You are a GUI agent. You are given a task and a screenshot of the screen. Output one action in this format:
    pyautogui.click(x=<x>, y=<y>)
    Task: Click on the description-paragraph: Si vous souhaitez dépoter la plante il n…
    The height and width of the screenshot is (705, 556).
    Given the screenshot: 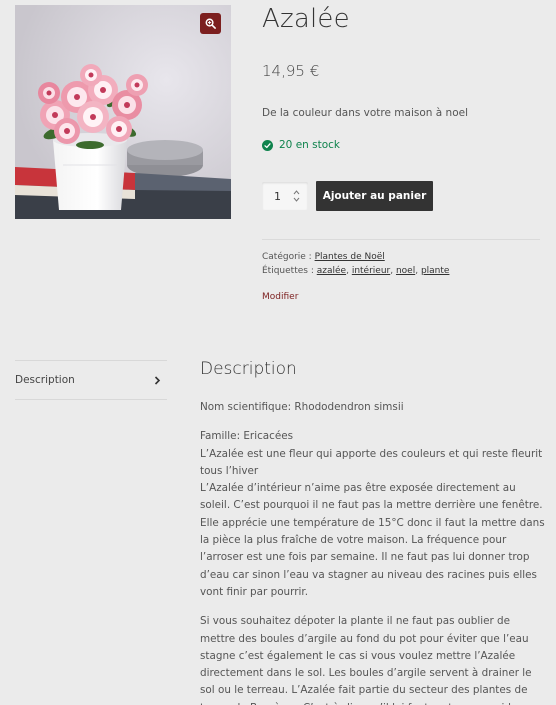 What is the action you would take?
    pyautogui.click(x=372, y=659)
    